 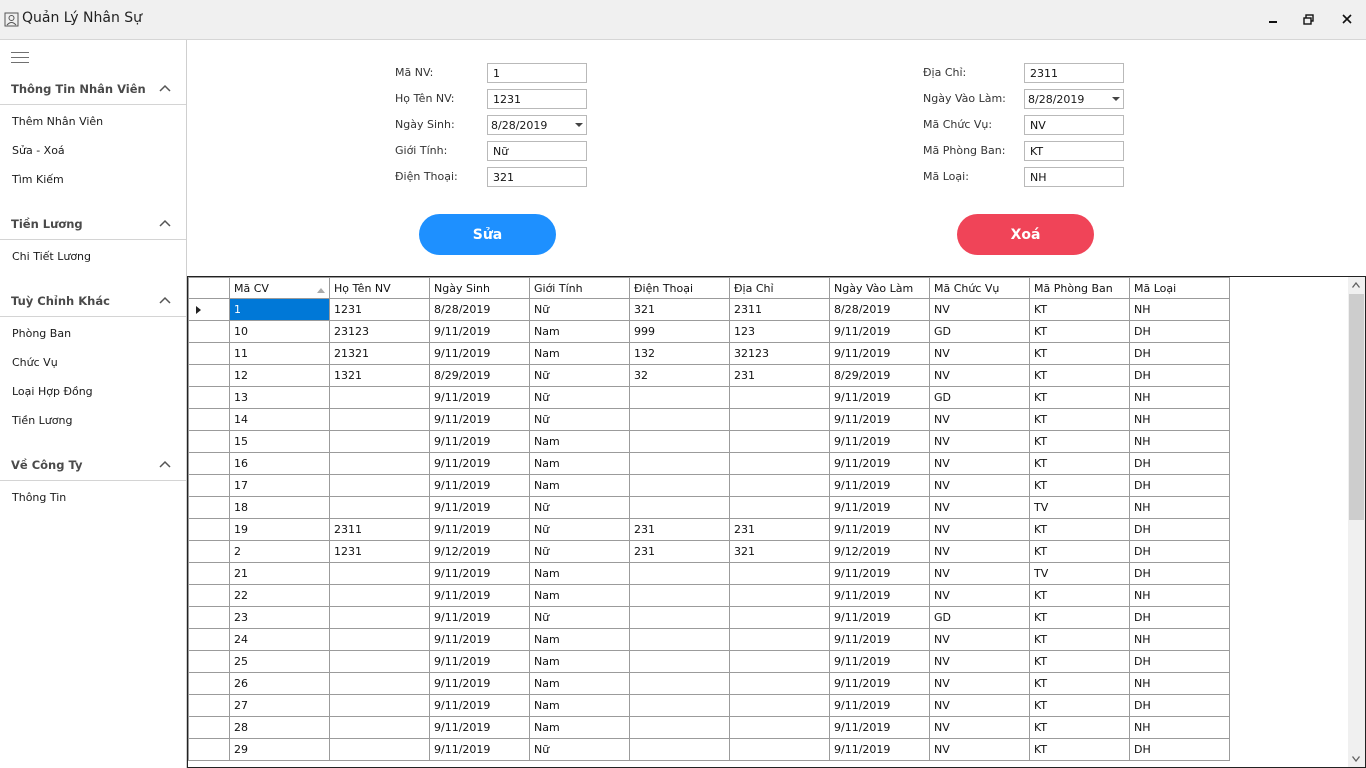 What do you see at coordinates (93, 91) in the screenshot?
I see `sidebar-group-employee-info: Thông Tin Nhân Viên` at bounding box center [93, 91].